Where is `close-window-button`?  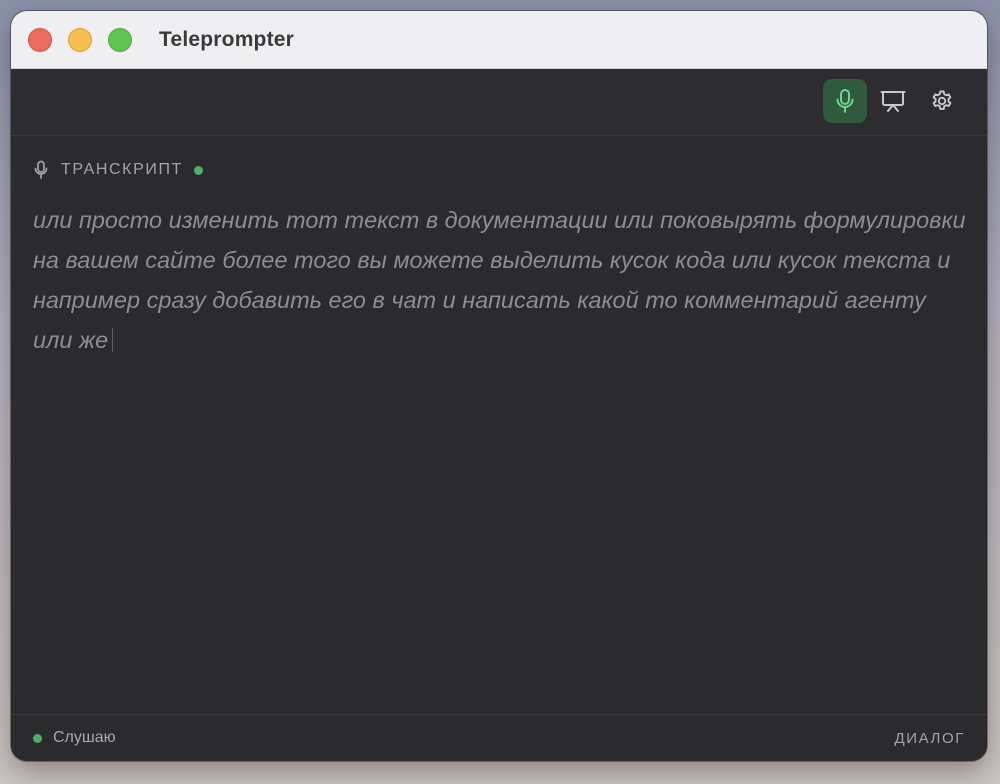
close-window-button is located at coordinates (40, 40).